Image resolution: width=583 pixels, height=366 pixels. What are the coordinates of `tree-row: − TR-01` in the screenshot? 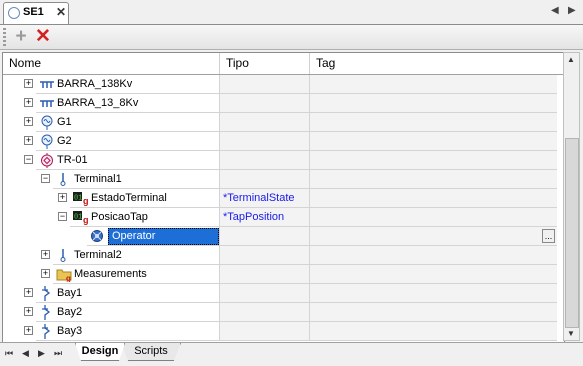 It's located at (283, 160).